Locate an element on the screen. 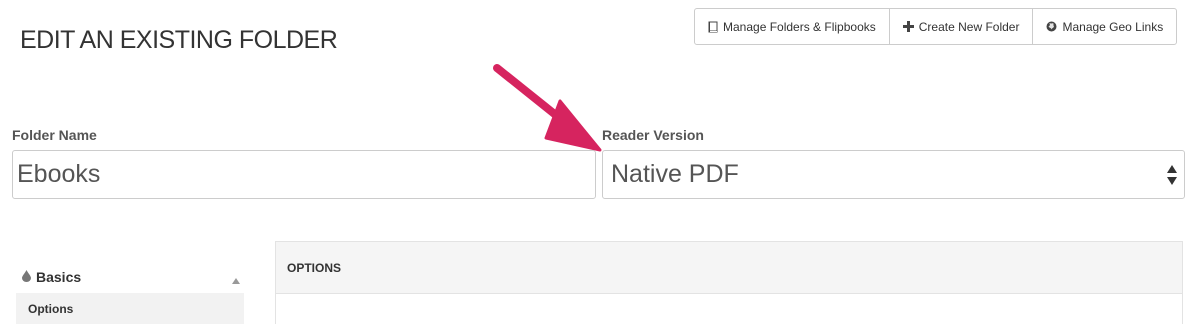 The height and width of the screenshot is (324, 1199). create-folder-label: Create New Folder is located at coordinates (969, 26).